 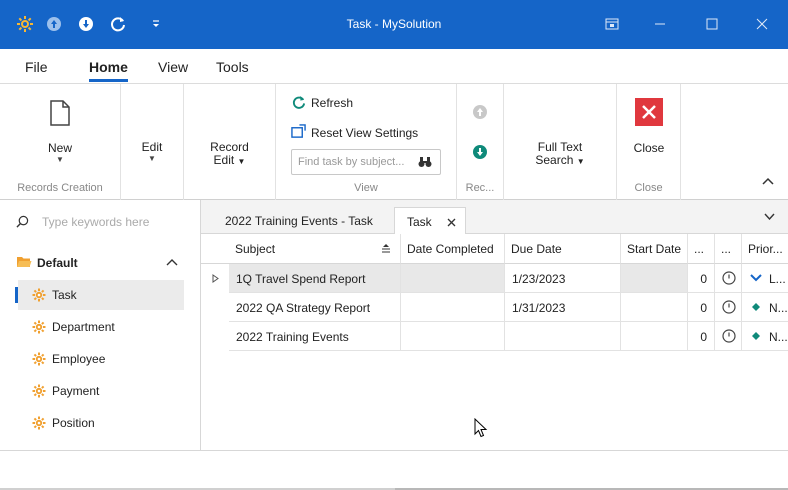 What do you see at coordinates (332, 103) in the screenshot?
I see `refresh-label: Refresh` at bounding box center [332, 103].